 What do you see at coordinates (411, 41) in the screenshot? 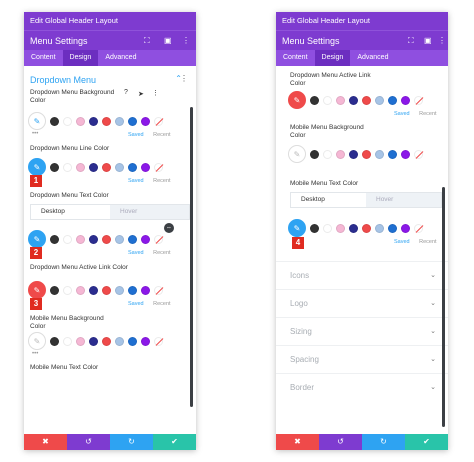
I see `expand-icon: ⛶` at bounding box center [411, 41].